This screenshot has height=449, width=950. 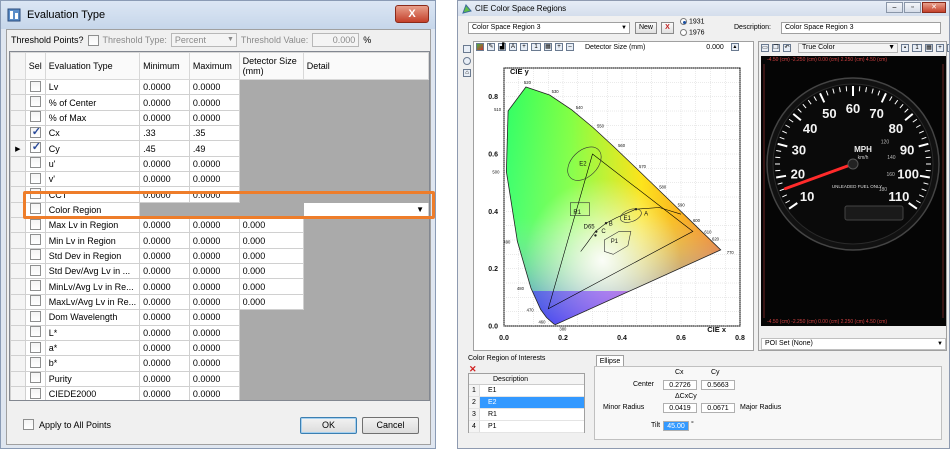 What do you see at coordinates (718, 408) in the screenshot?
I see `major-radius-field: 0.0671` at bounding box center [718, 408].